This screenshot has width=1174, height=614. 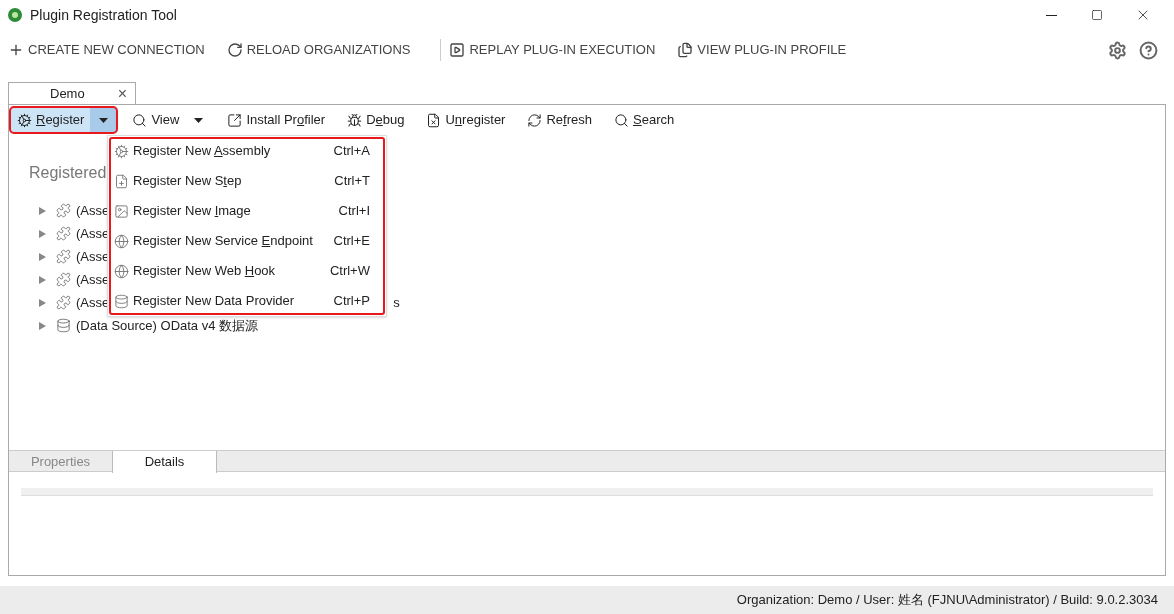 What do you see at coordinates (247, 211) in the screenshot?
I see `menu-item: Register New Image Ctrl+I` at bounding box center [247, 211].